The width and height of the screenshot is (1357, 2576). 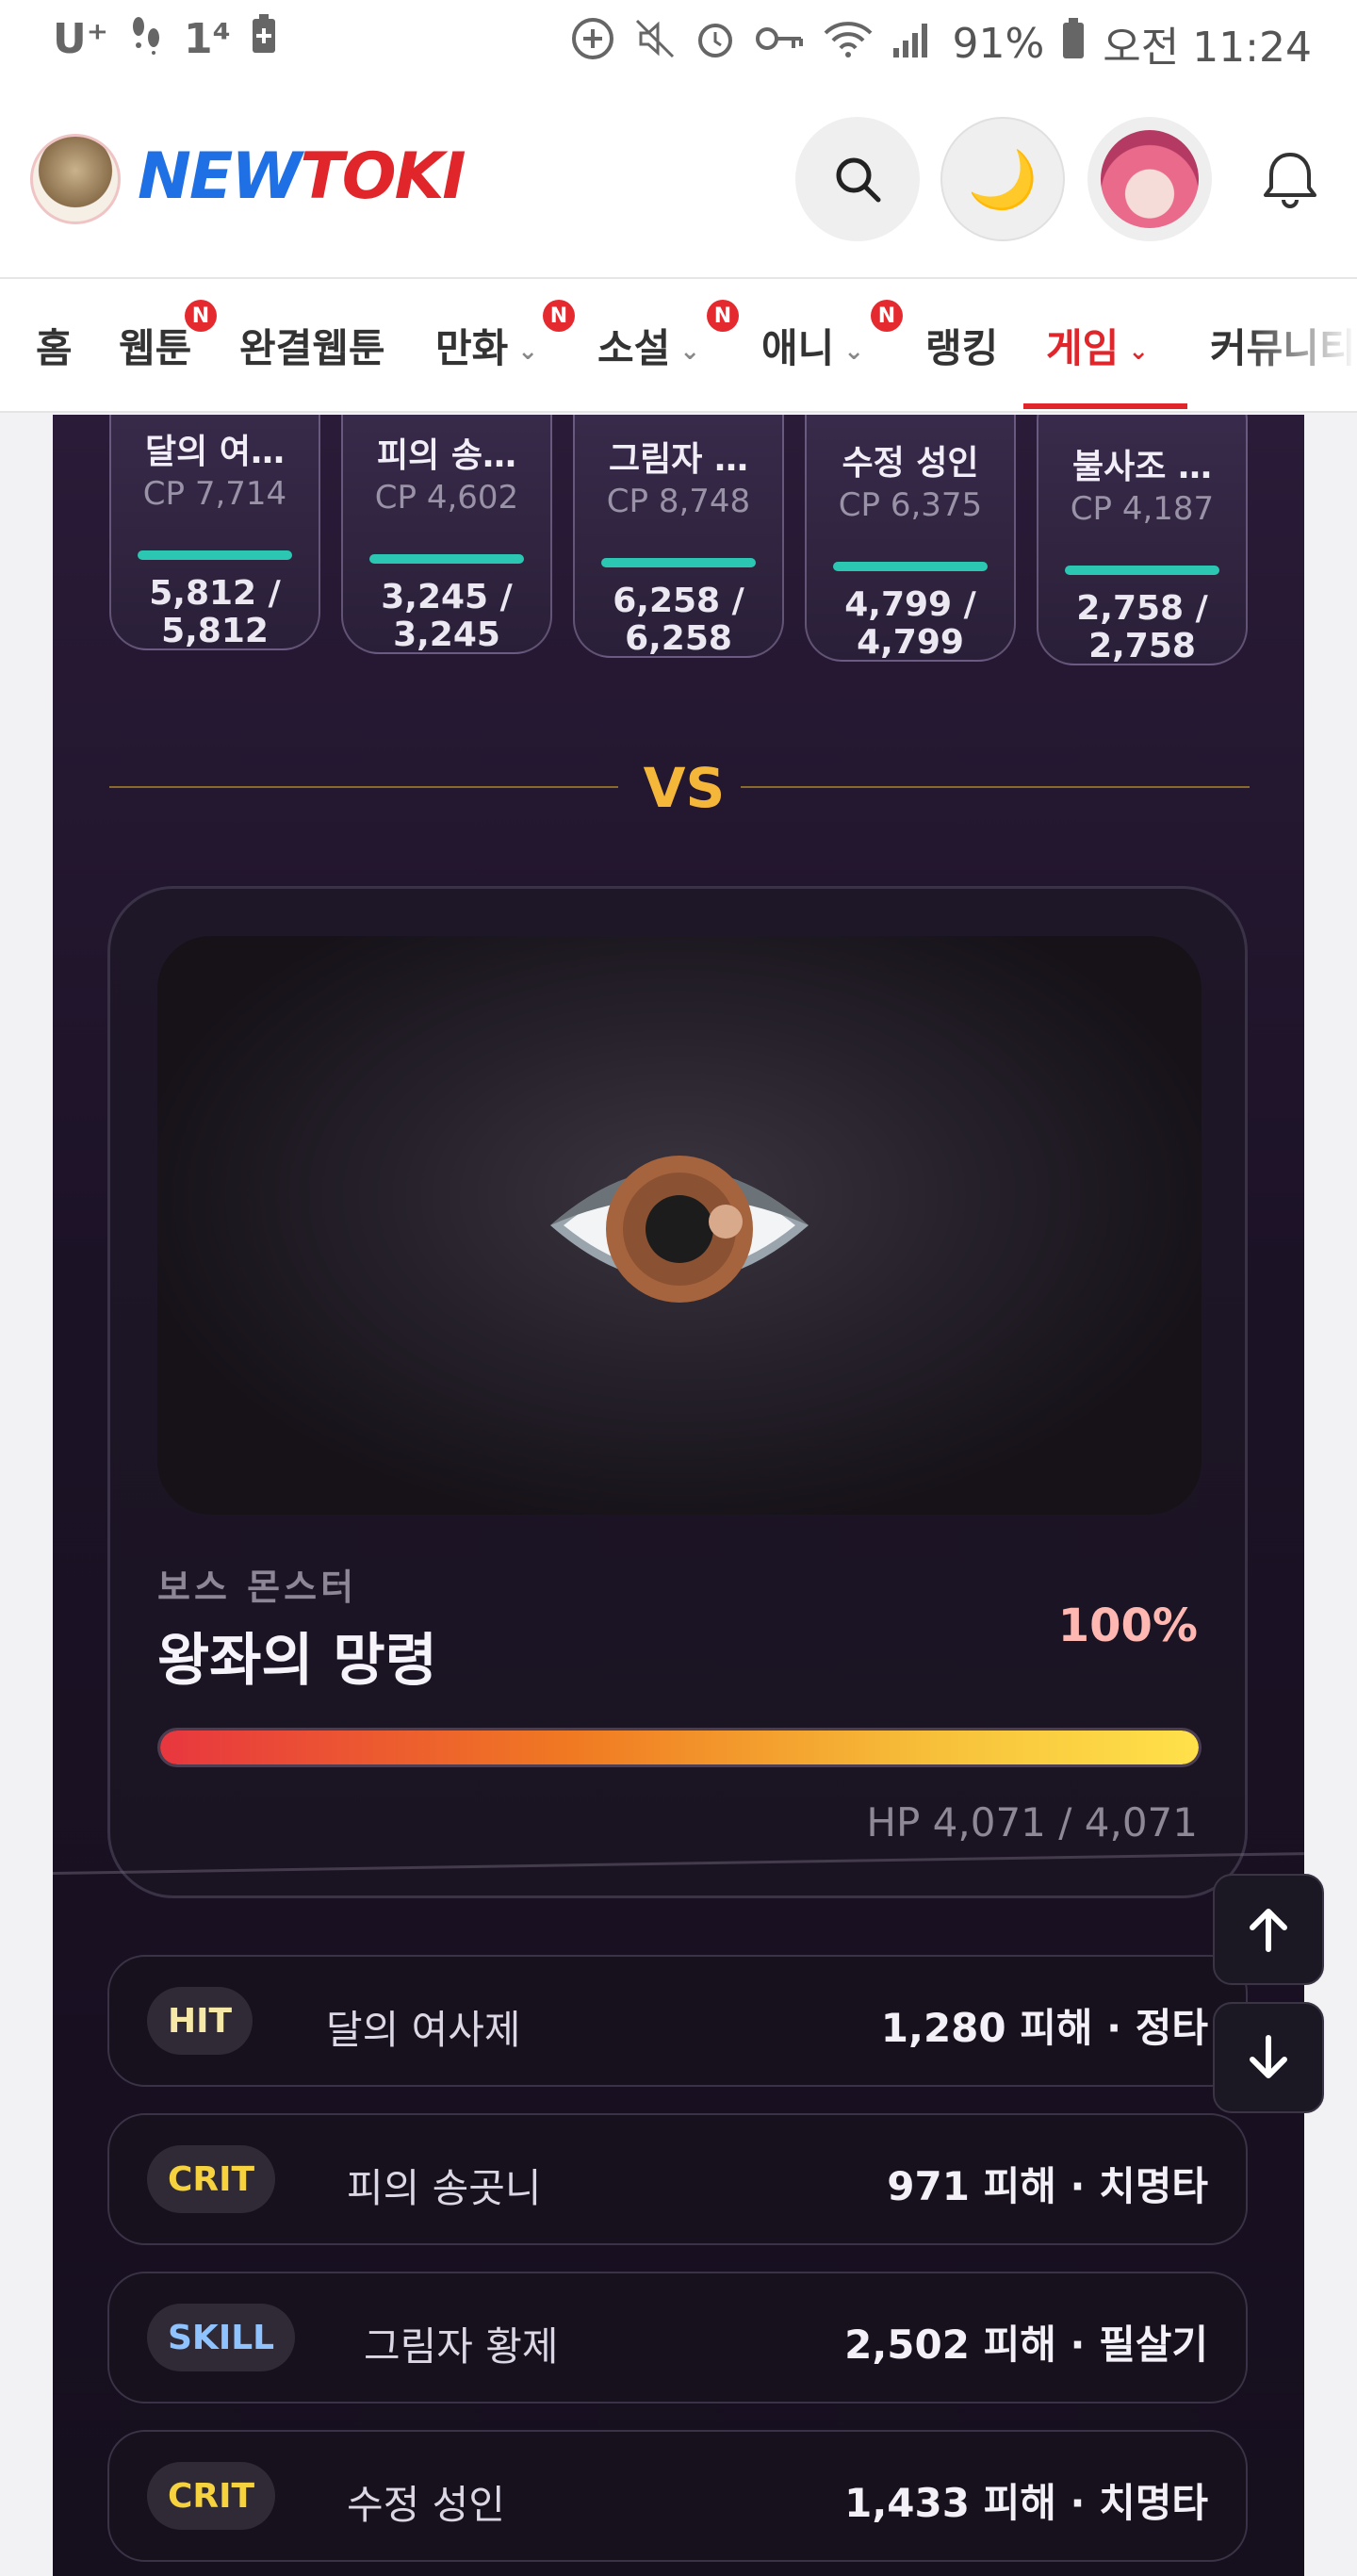 I want to click on wifi-icon, so click(x=848, y=44).